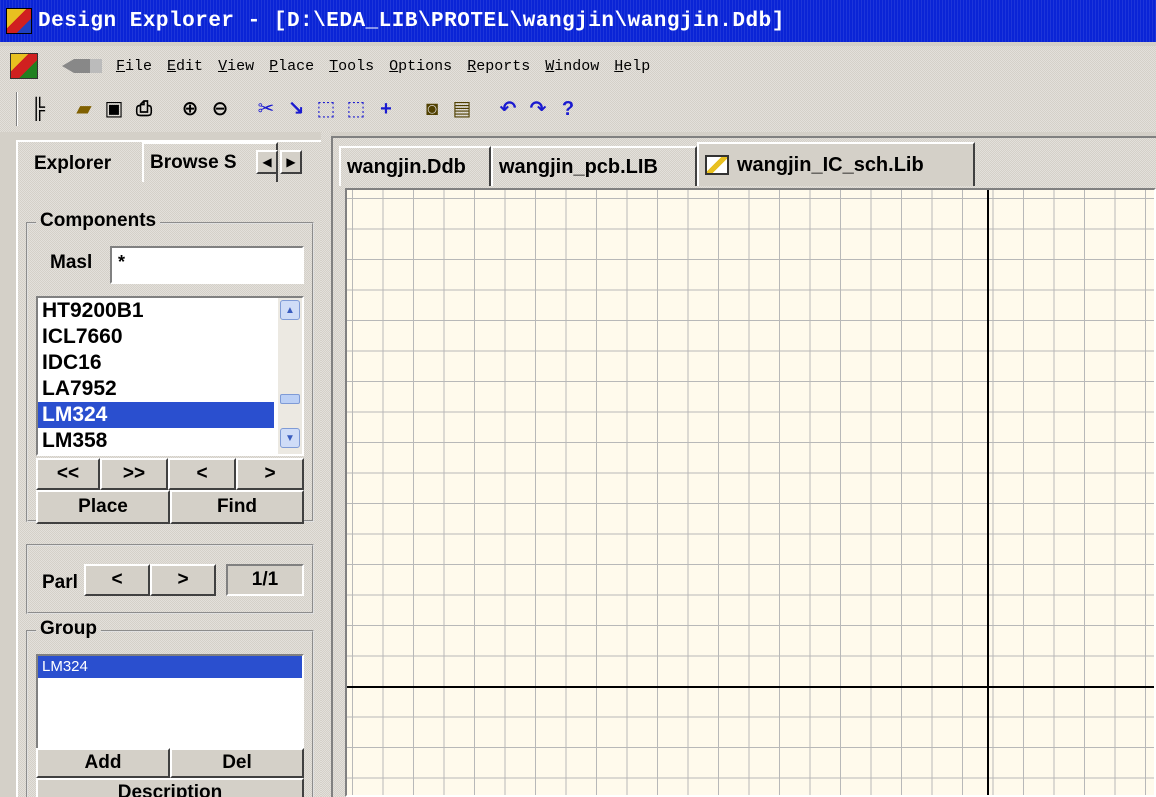  What do you see at coordinates (183, 580) in the screenshot?
I see `part-next-button: >` at bounding box center [183, 580].